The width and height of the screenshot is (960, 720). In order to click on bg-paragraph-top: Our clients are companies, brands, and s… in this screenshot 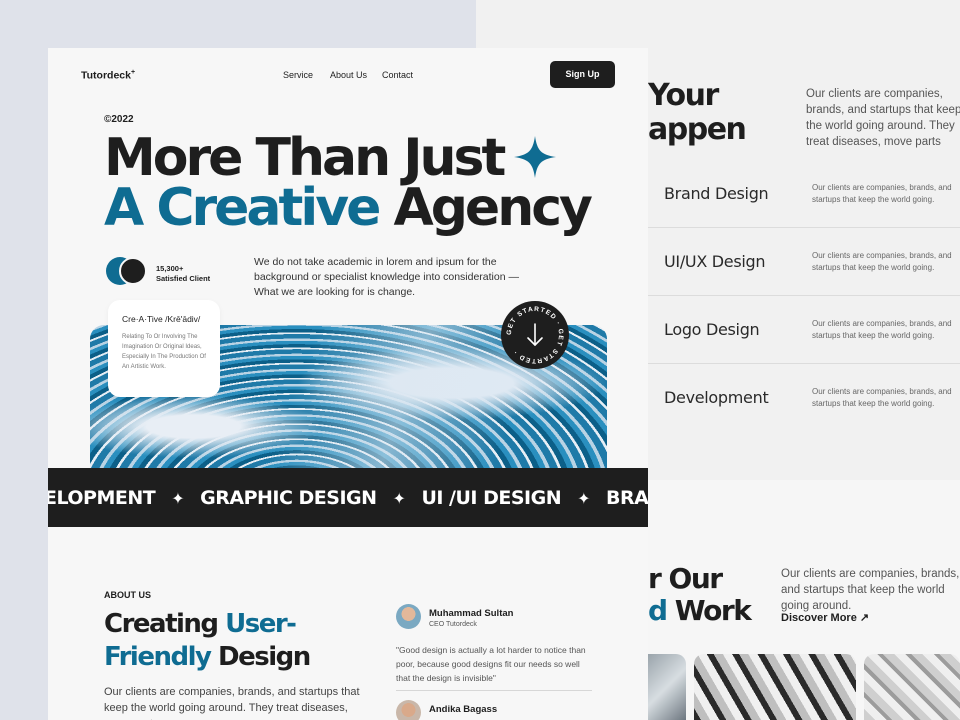, I will do `click(883, 118)`.